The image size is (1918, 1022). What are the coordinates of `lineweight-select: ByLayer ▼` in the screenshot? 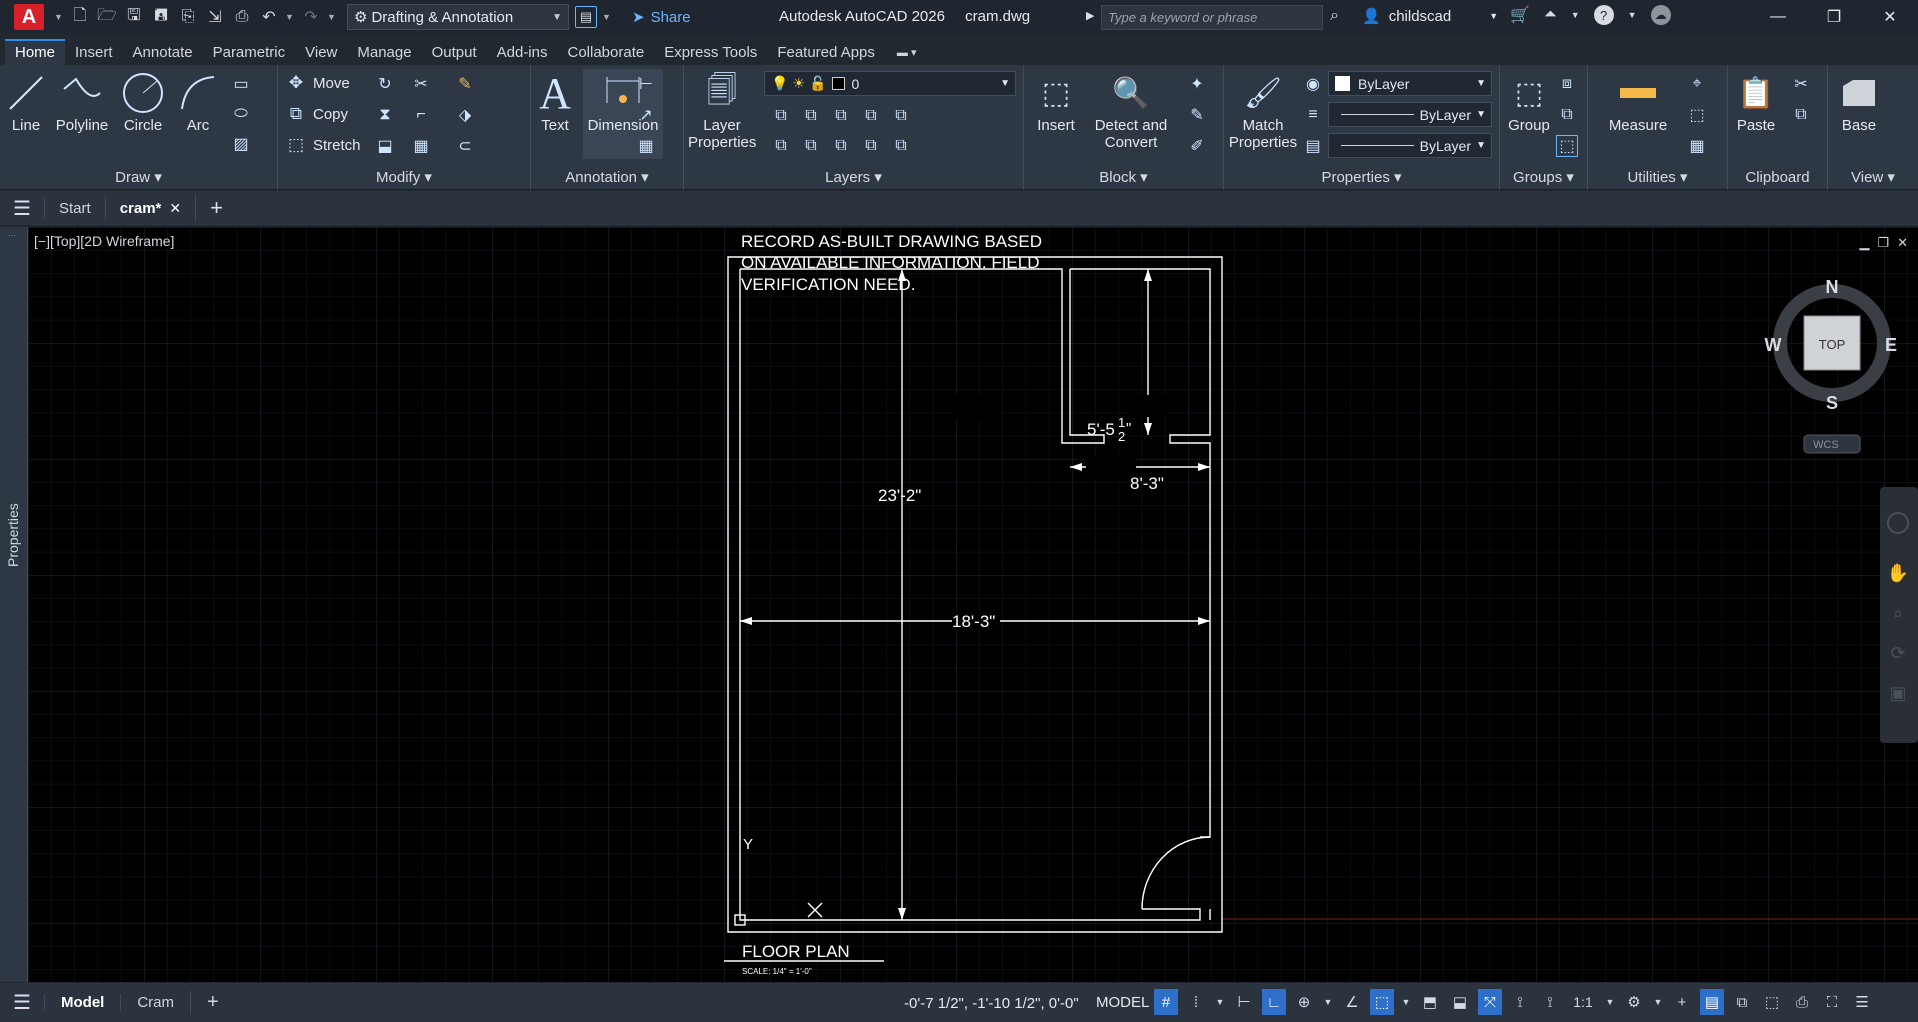 It's located at (1410, 145).